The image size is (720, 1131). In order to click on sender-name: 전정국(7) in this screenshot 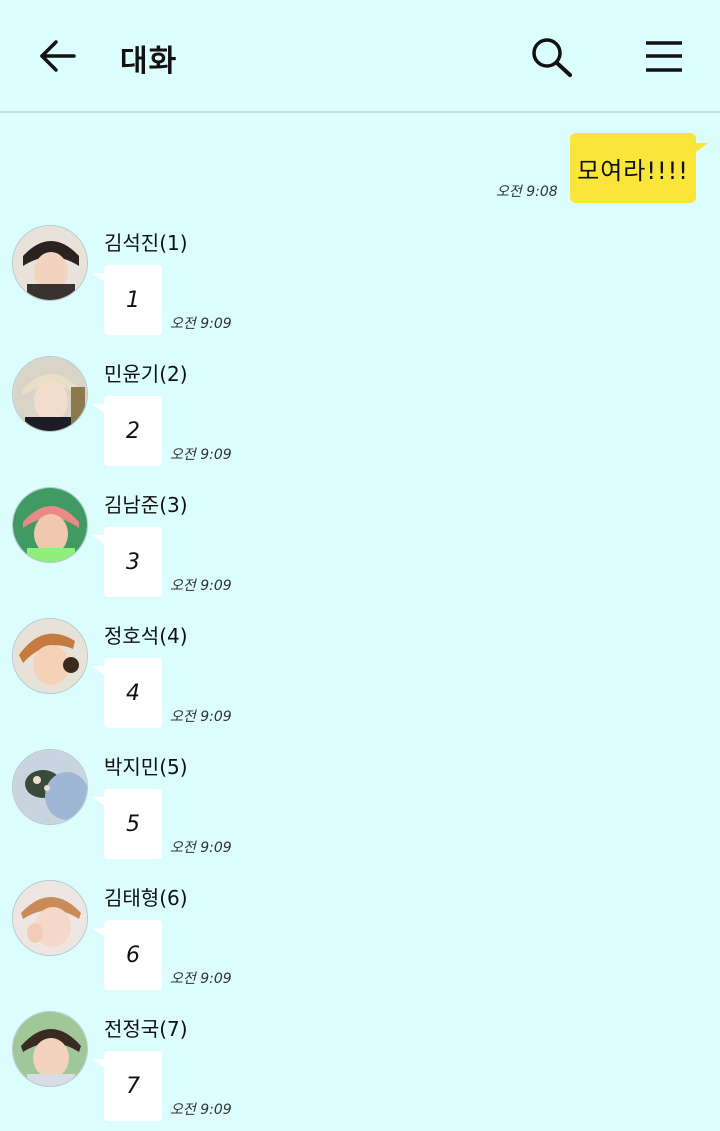, I will do `click(146, 1029)`.